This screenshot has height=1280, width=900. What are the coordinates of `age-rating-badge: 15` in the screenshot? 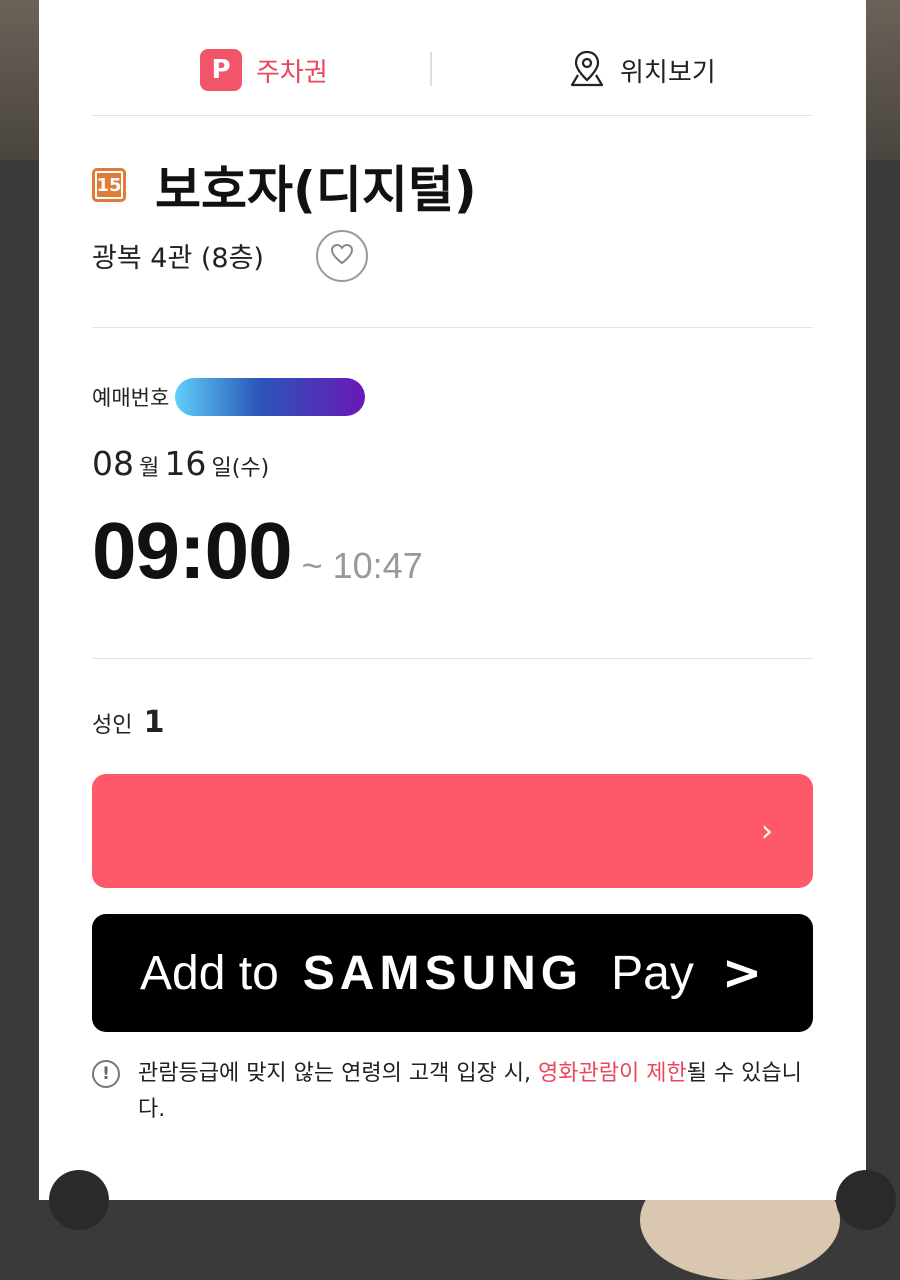 It's located at (109, 185).